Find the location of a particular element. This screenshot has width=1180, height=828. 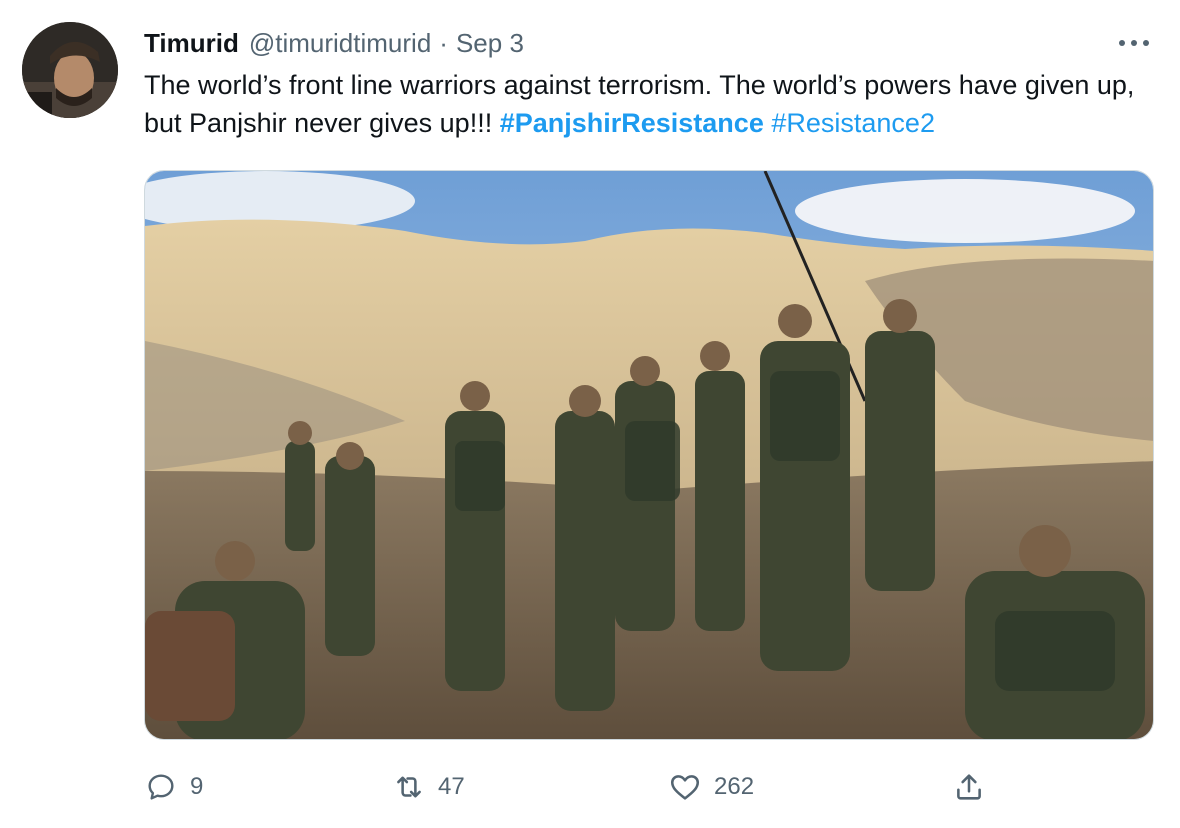

tweet-actions: 9 47 262 is located at coordinates (649, 787).